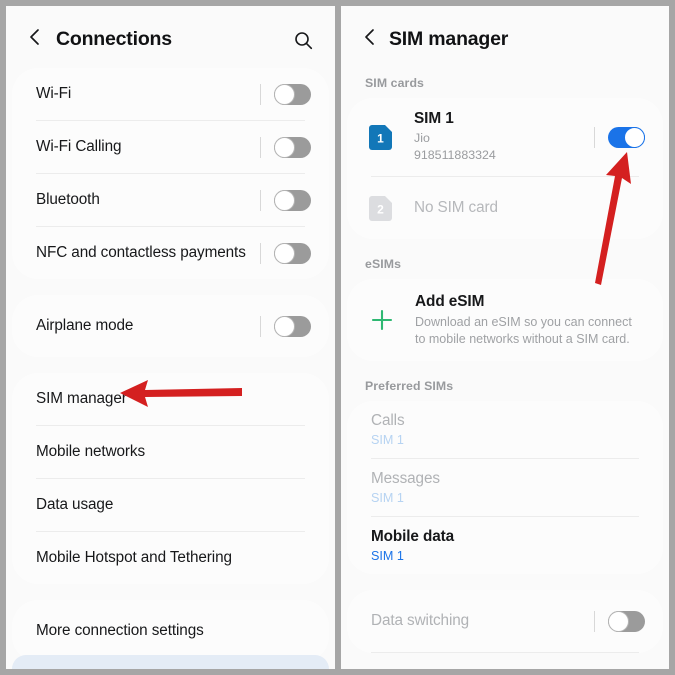  I want to click on wifi-toggle, so click(285, 94).